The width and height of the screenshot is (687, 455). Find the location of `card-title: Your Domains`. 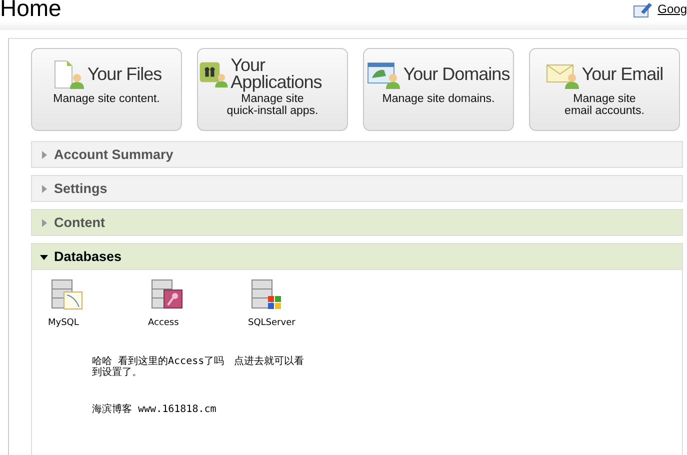

card-title: Your Domains is located at coordinates (456, 74).